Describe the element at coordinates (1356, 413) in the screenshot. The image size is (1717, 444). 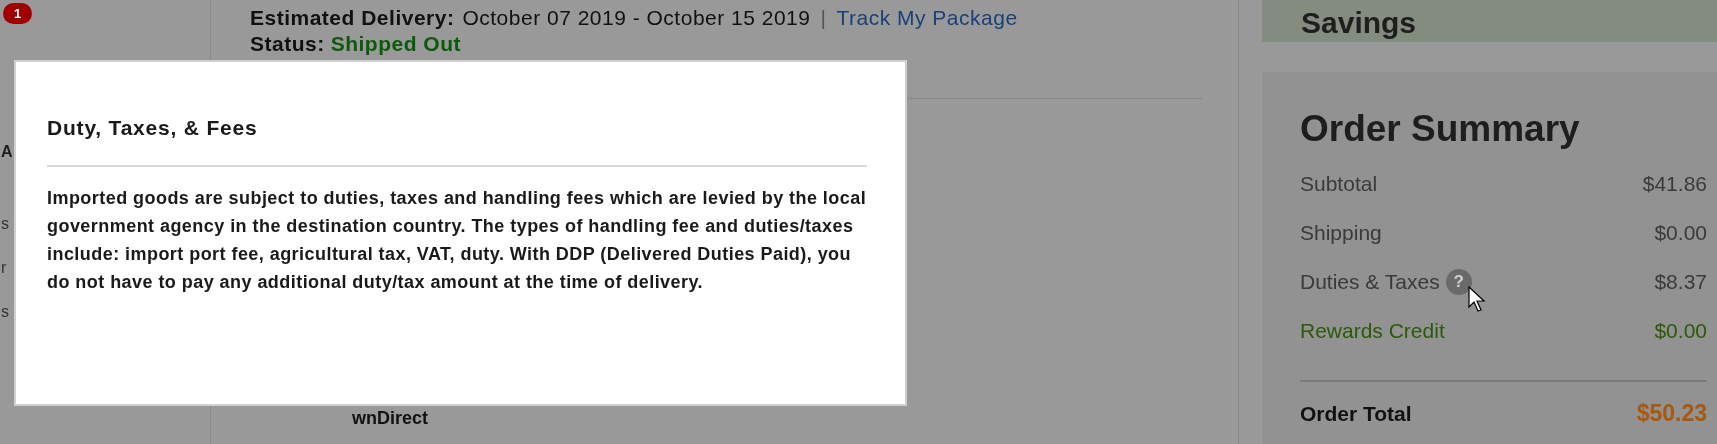
I see `order-total-label: Order Total` at that location.